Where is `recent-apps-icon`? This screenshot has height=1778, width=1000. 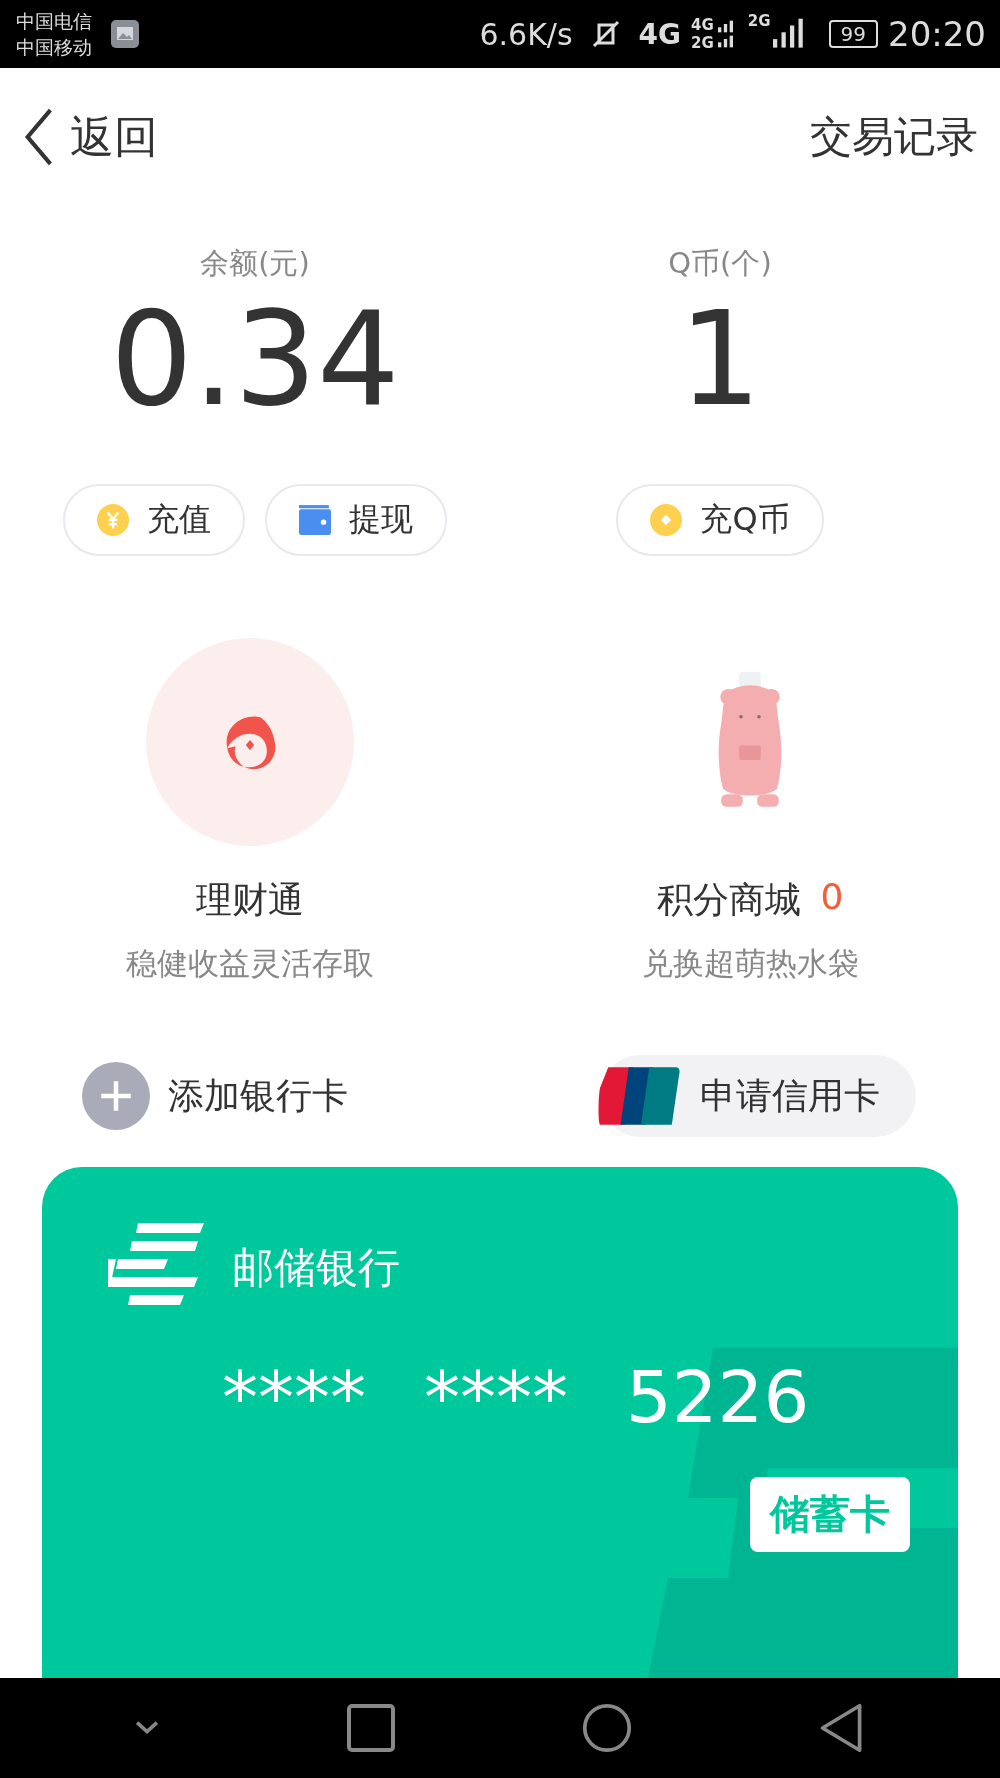 recent-apps-icon is located at coordinates (371, 1728).